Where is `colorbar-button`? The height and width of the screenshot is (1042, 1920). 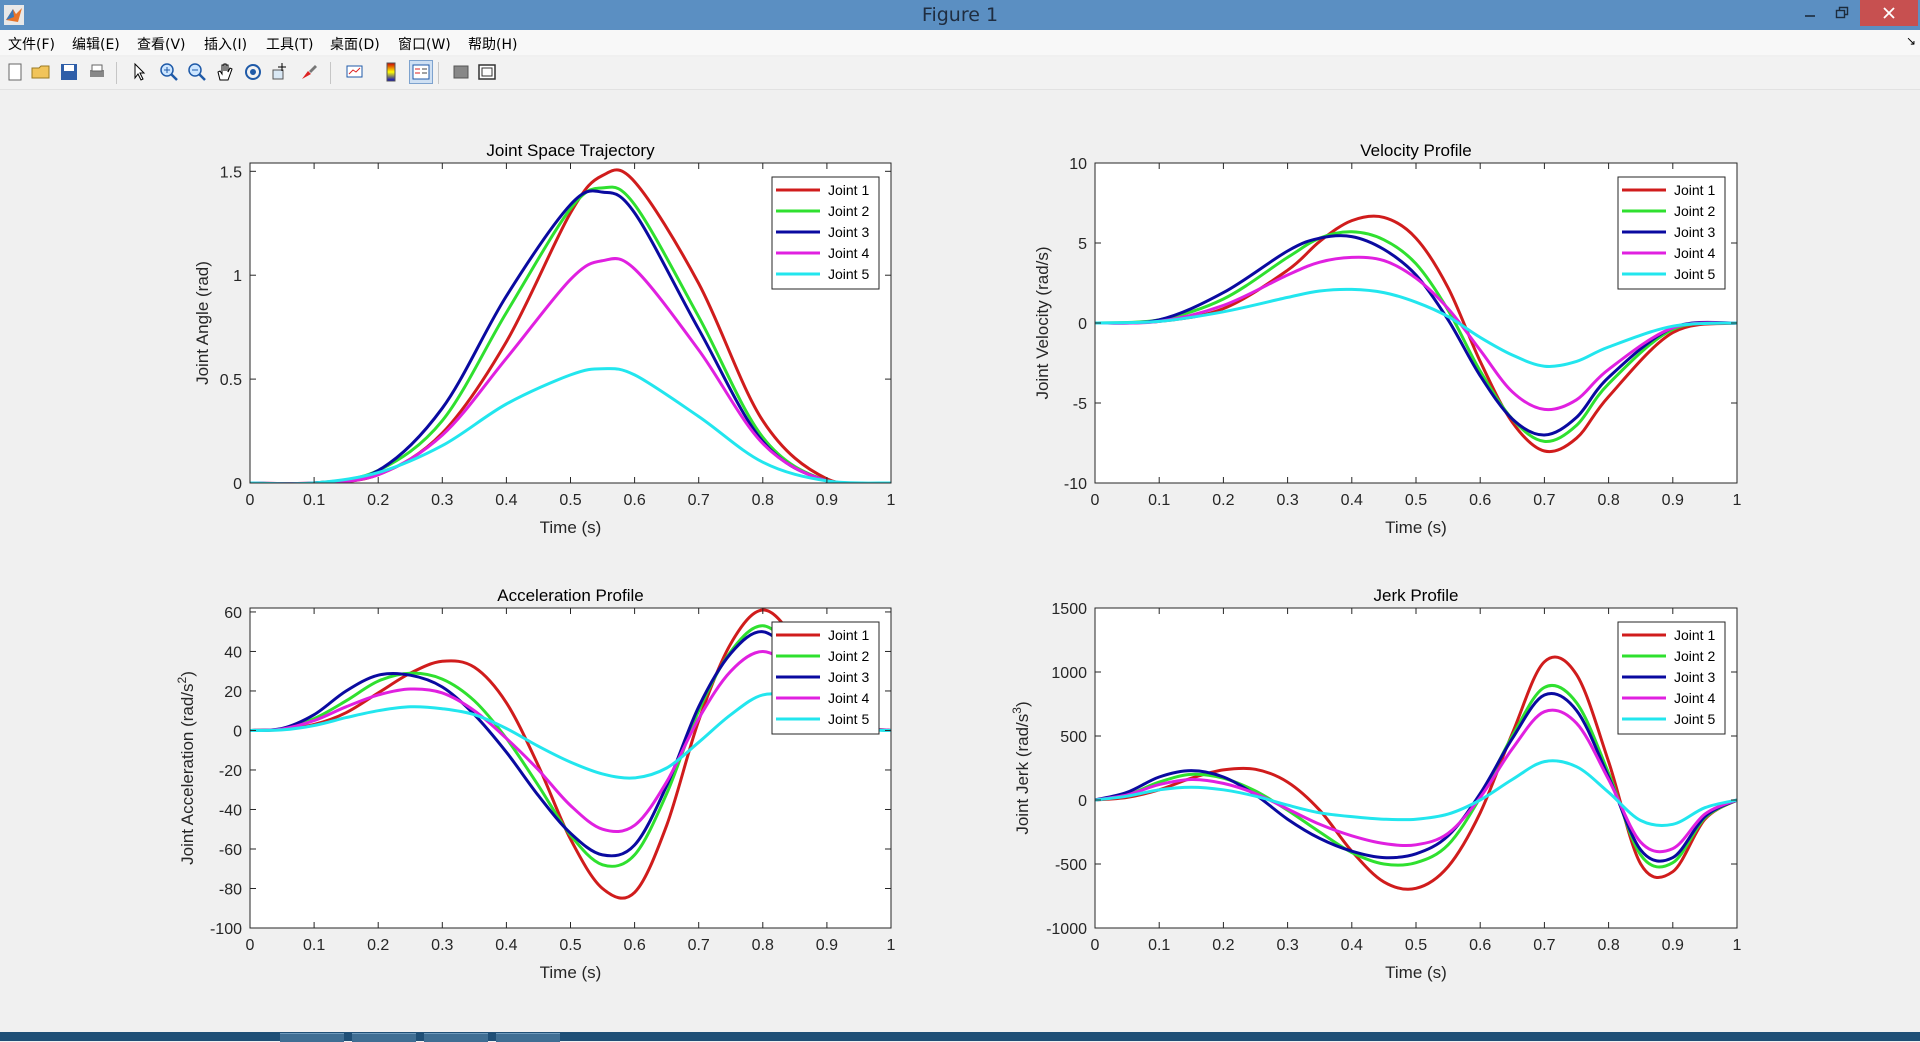 colorbar-button is located at coordinates (391, 72).